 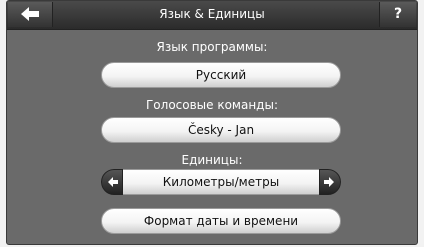 I want to click on units-value: Километры/метры, so click(x=221, y=182).